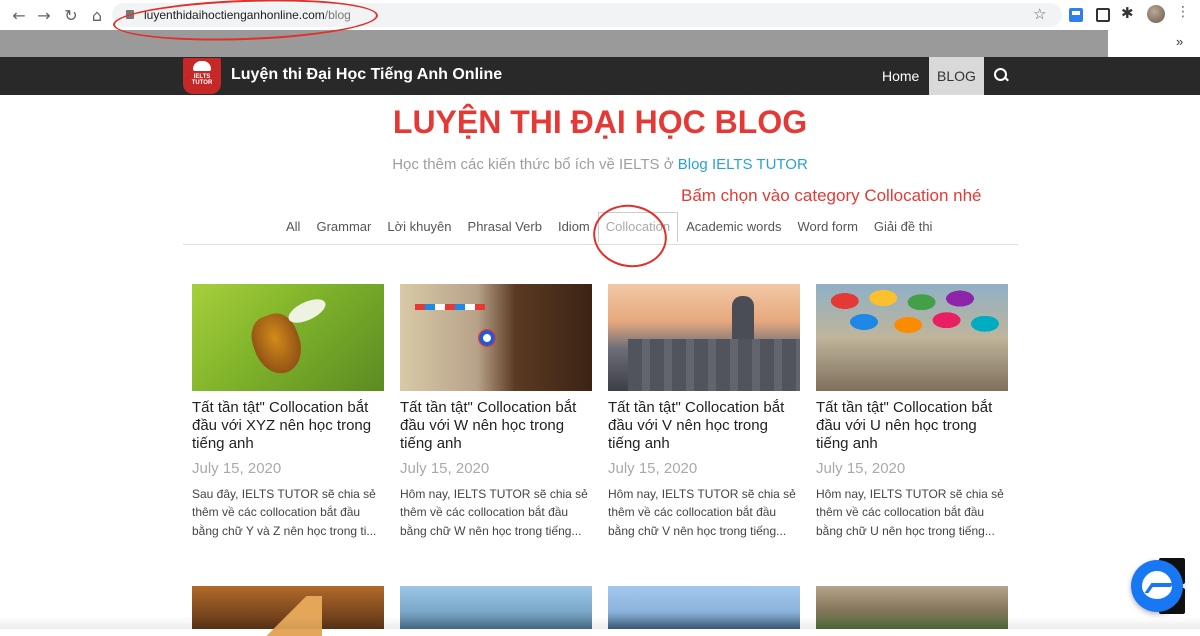  What do you see at coordinates (366, 75) in the screenshot?
I see `site-title: Luyện thi Đại Học Tiếng Anh Online` at bounding box center [366, 75].